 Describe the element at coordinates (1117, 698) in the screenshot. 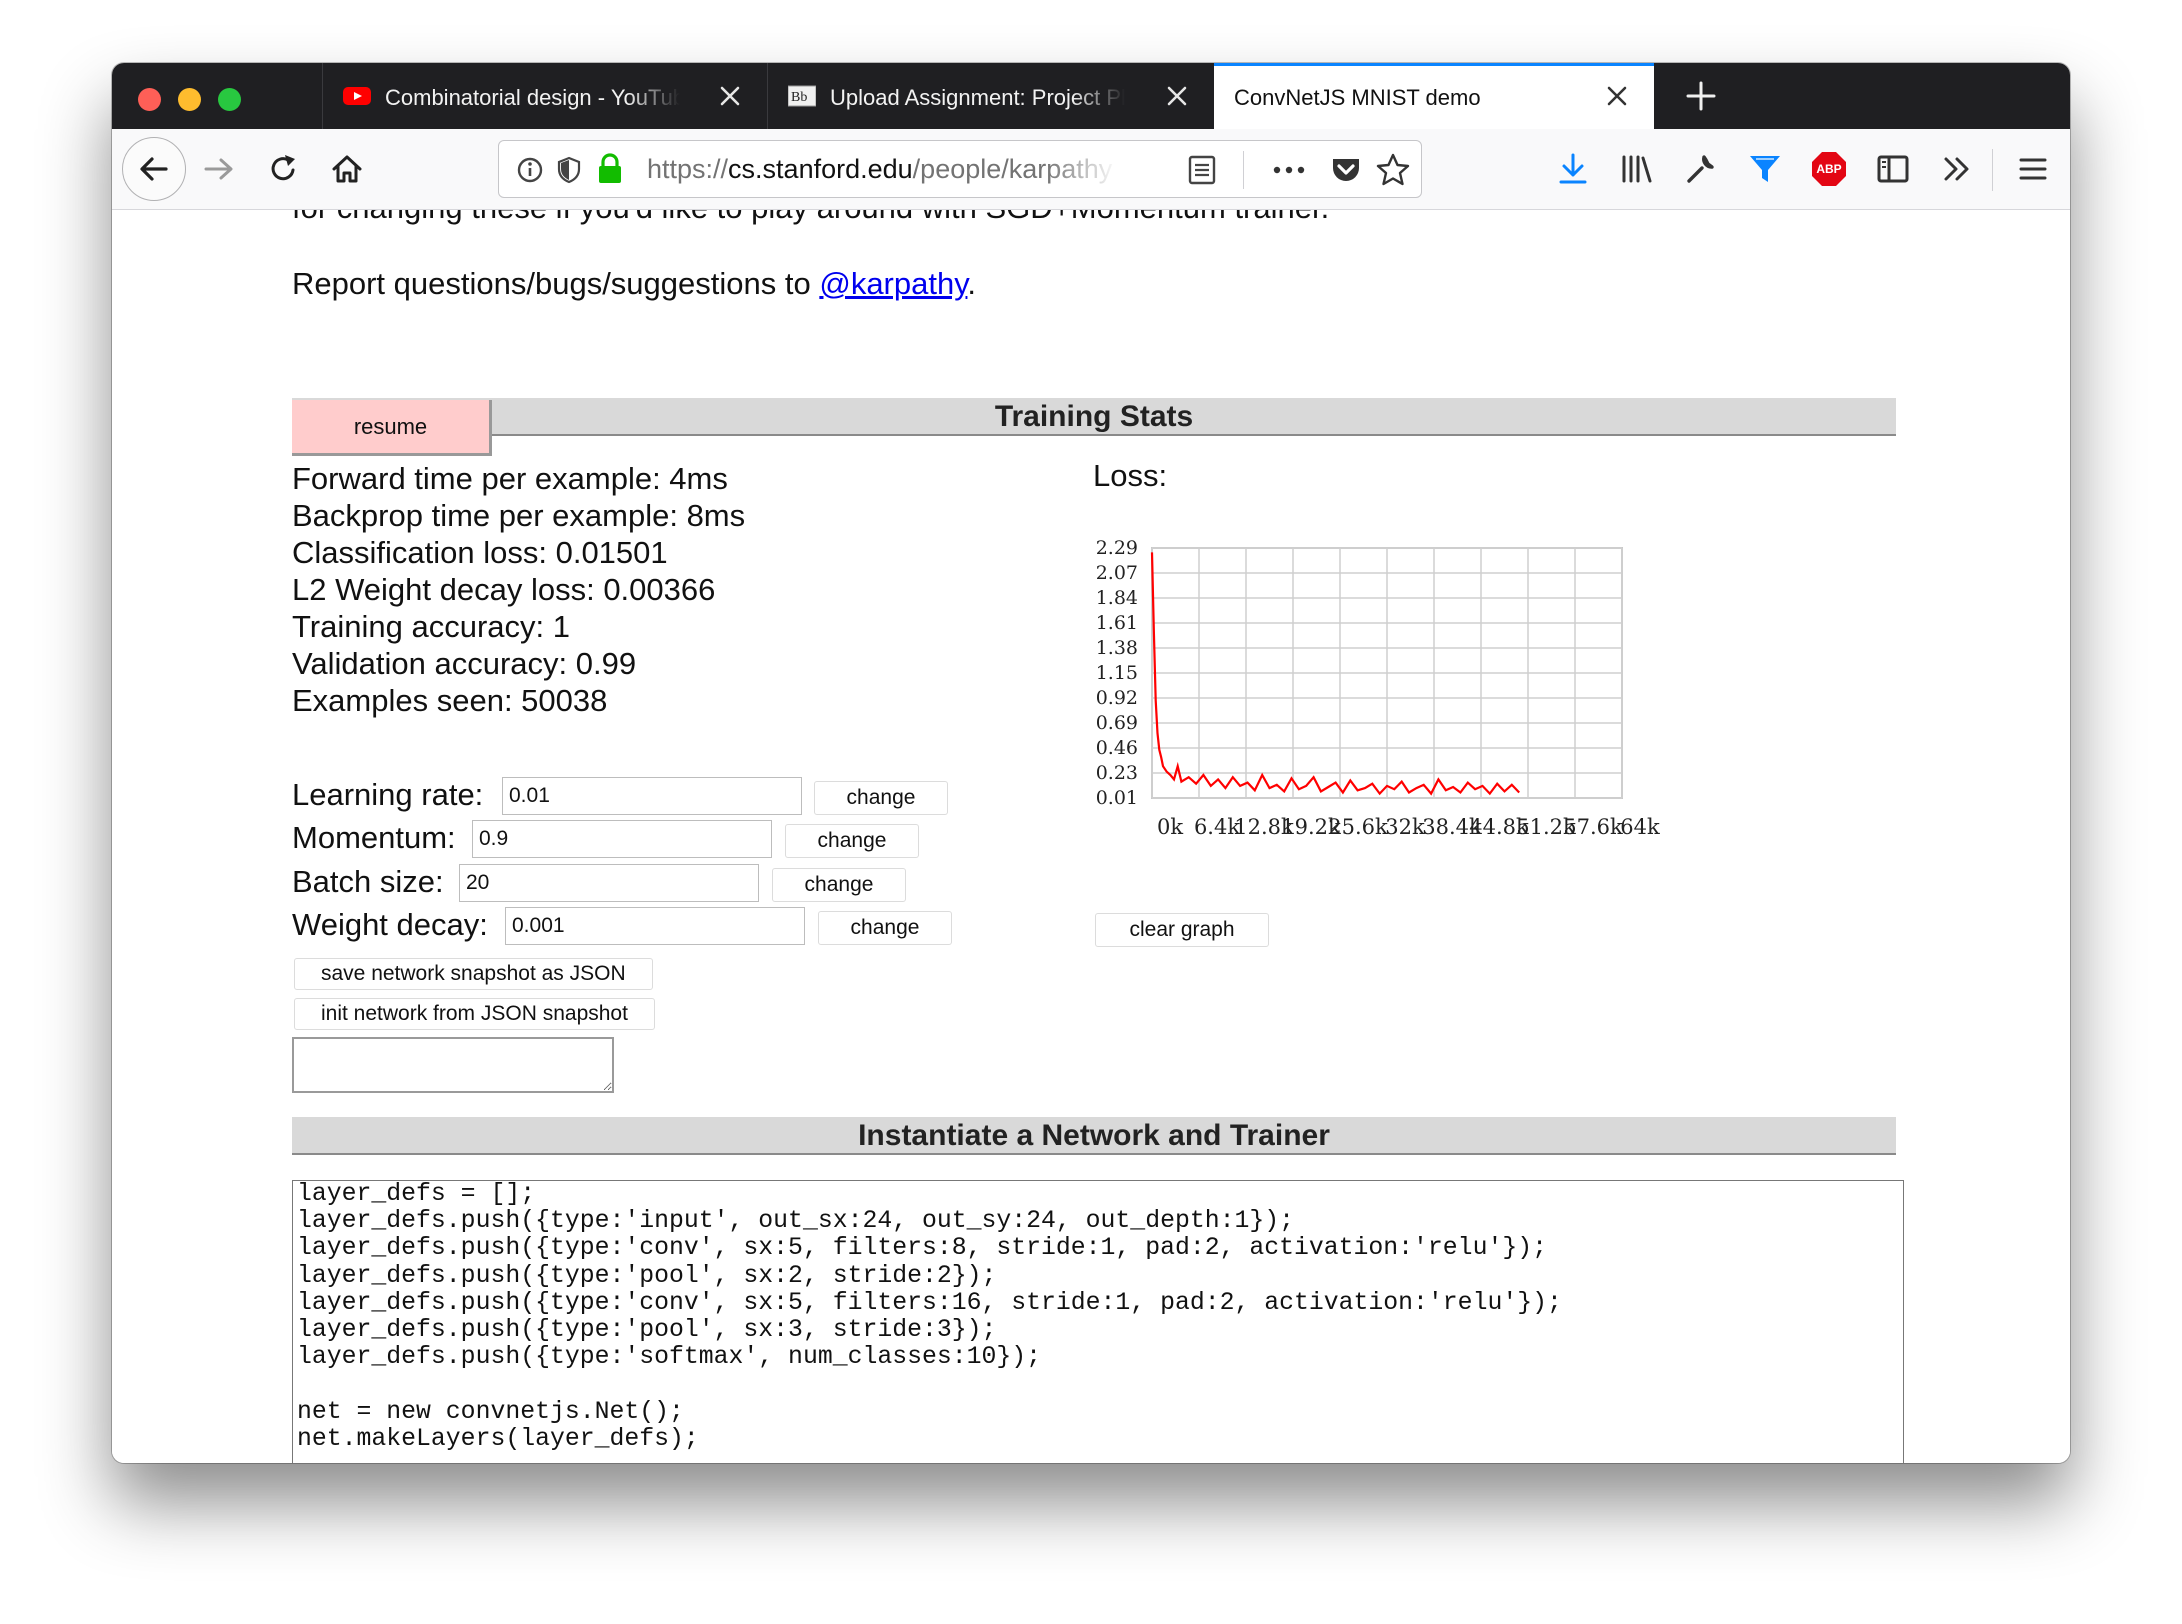

I see `chart-y-tick-label: 0.92` at that location.